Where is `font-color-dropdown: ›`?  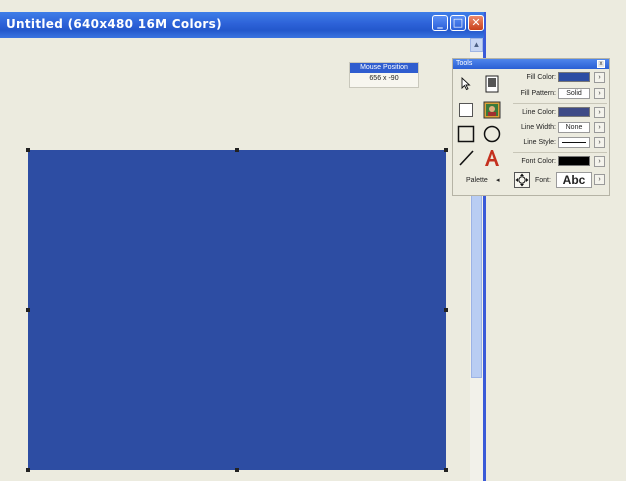
font-color-dropdown: › is located at coordinates (599, 161).